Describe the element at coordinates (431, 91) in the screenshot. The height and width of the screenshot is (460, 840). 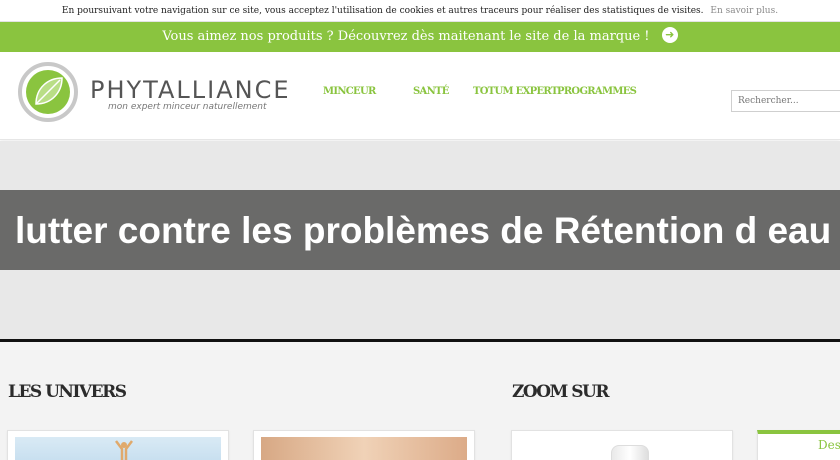
I see `nav-item-sante: SANTÉ` at that location.